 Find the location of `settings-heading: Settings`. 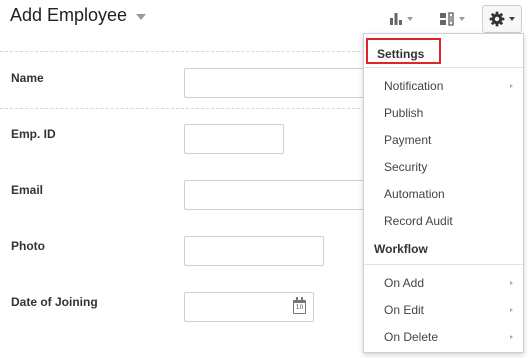

settings-heading: Settings is located at coordinates (403, 51).